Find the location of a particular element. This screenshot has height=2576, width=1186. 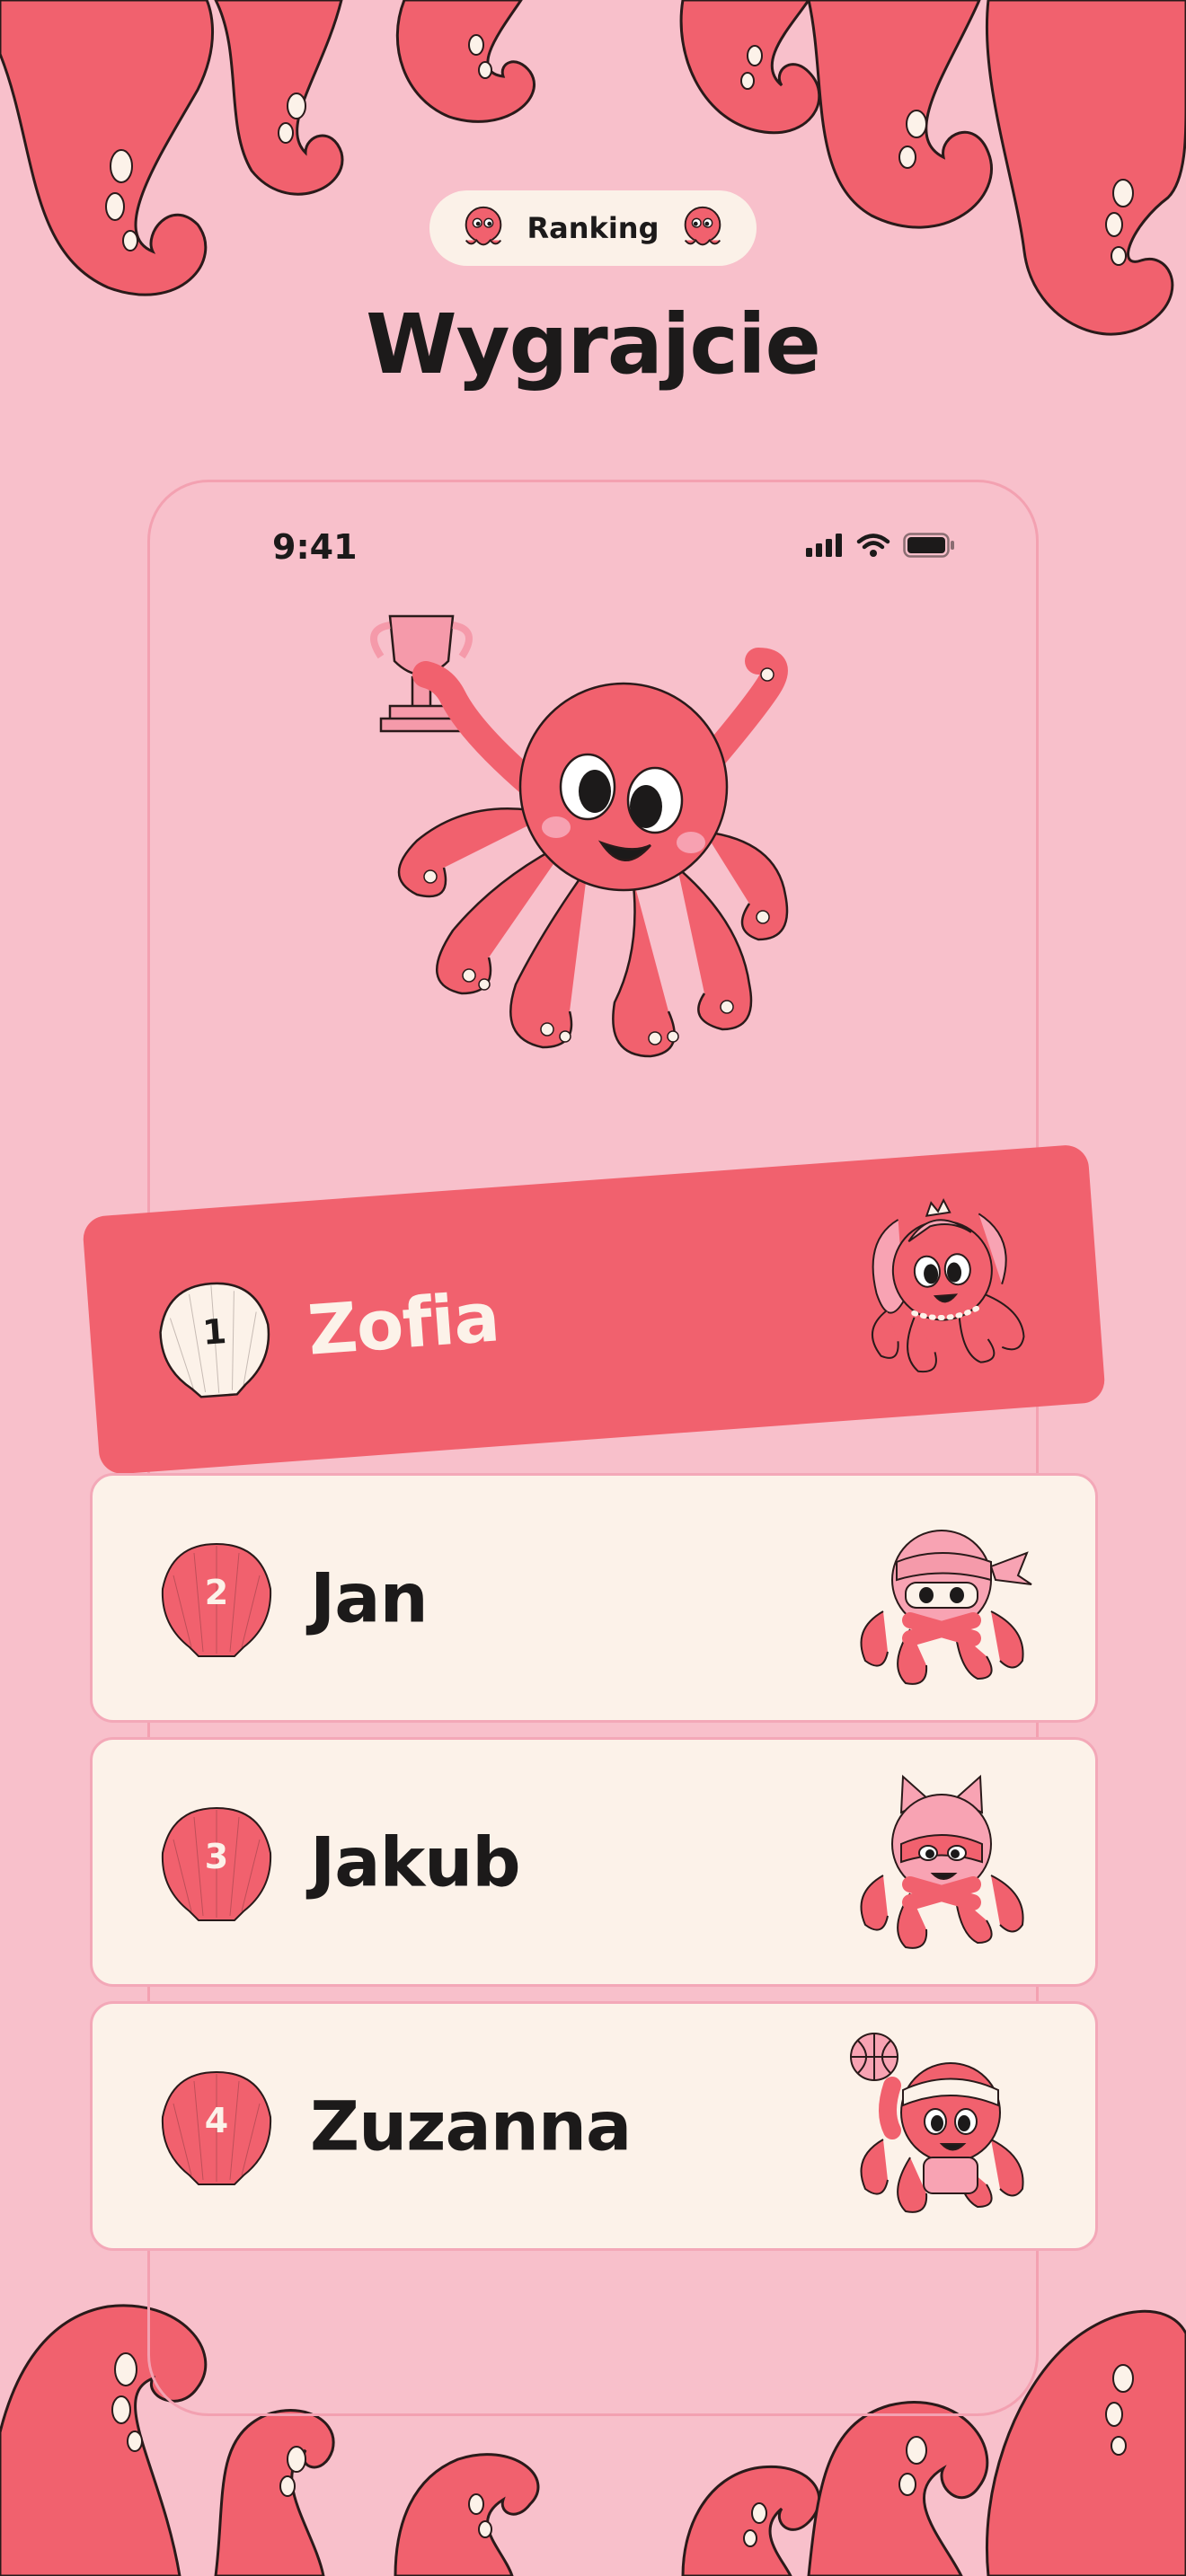

rank-number: 2 is located at coordinates (216, 1592).